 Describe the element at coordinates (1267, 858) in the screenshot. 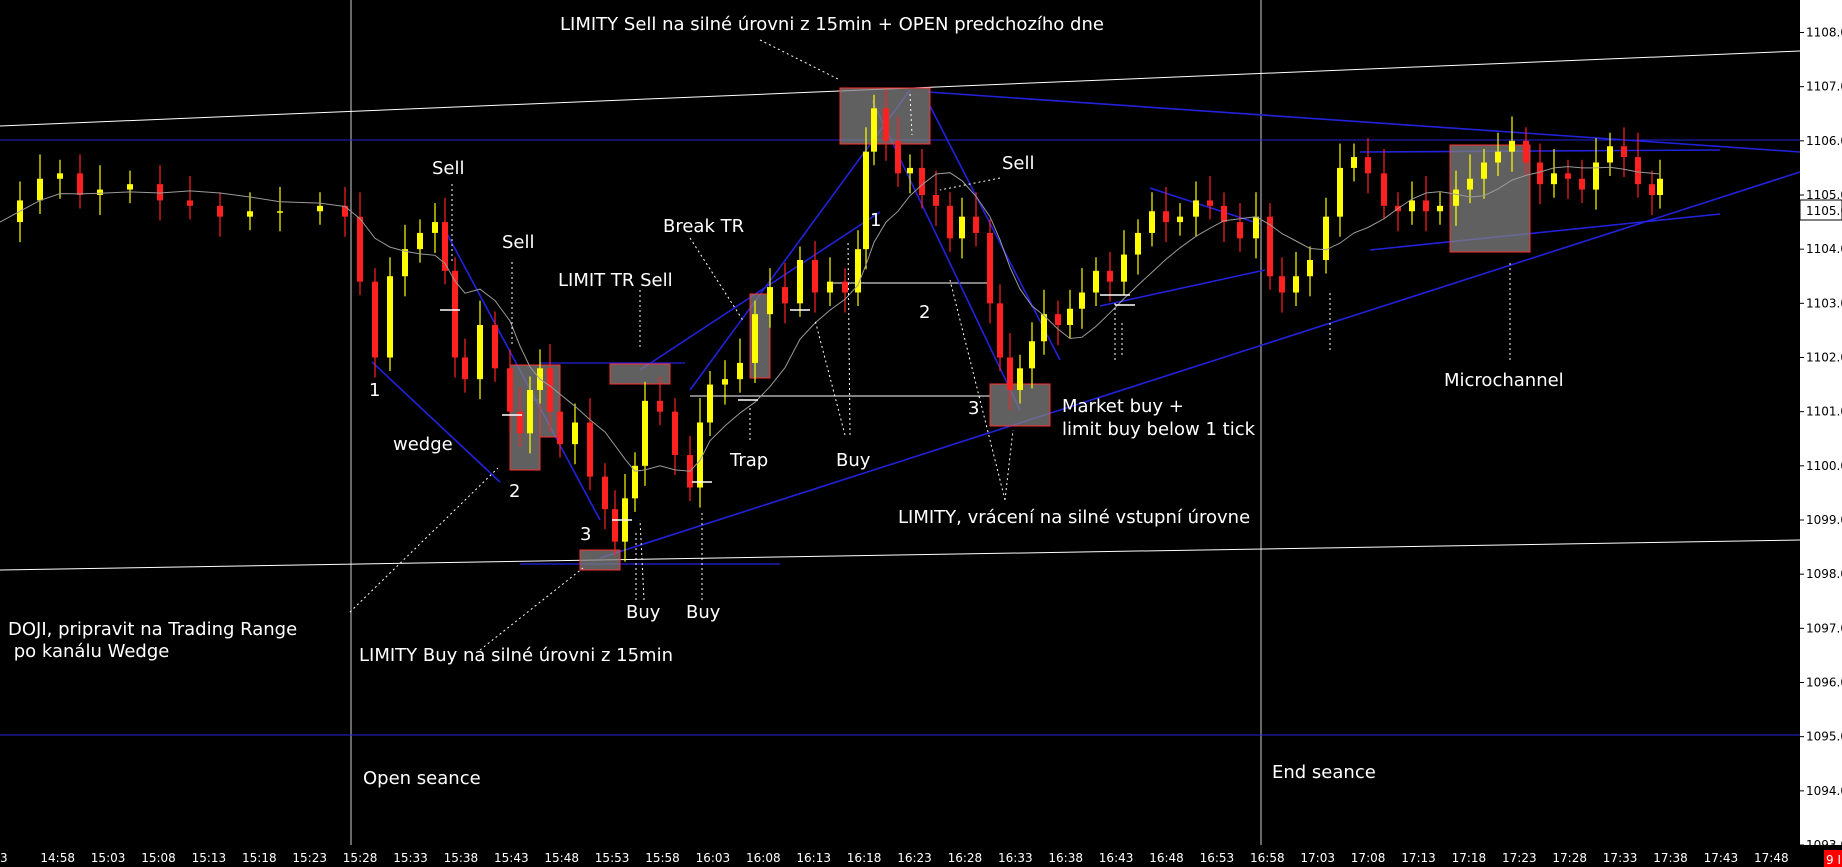

I see `time-tick-label: 16:58` at that location.